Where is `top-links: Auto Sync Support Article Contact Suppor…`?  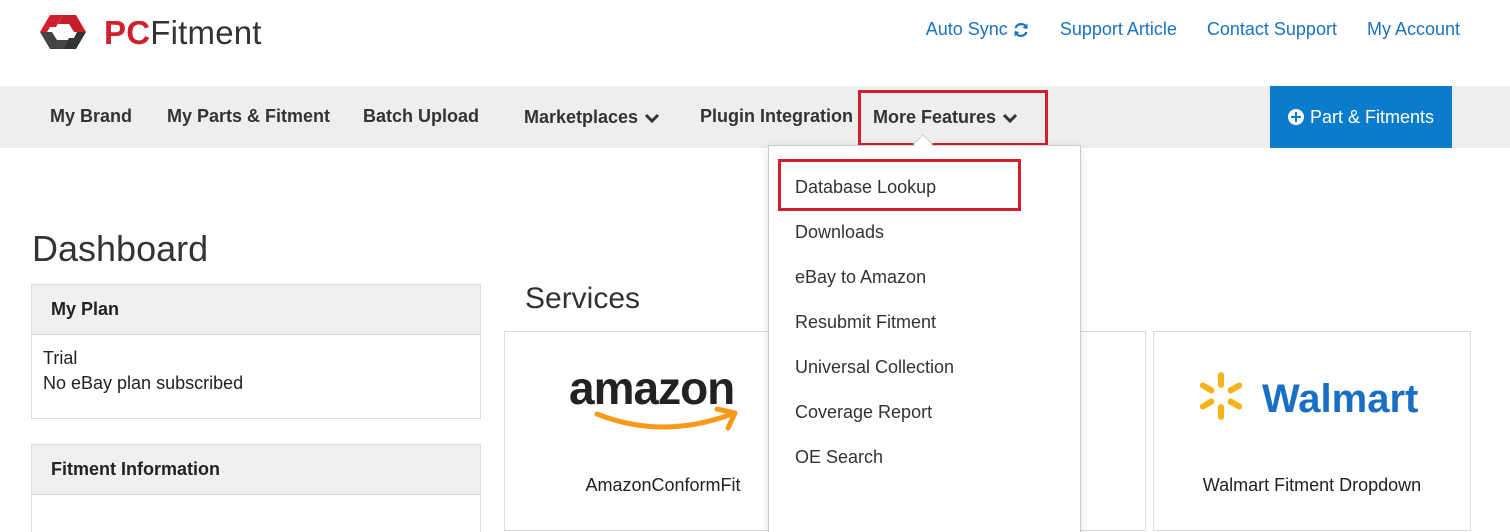
top-links: Auto Sync Support Article Contact Suppor… is located at coordinates (1193, 29).